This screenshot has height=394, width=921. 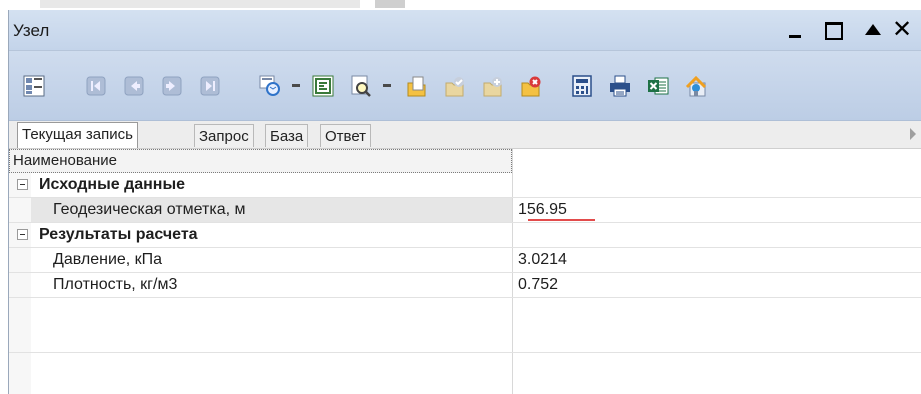 I want to click on background-strip, so click(x=460, y=5).